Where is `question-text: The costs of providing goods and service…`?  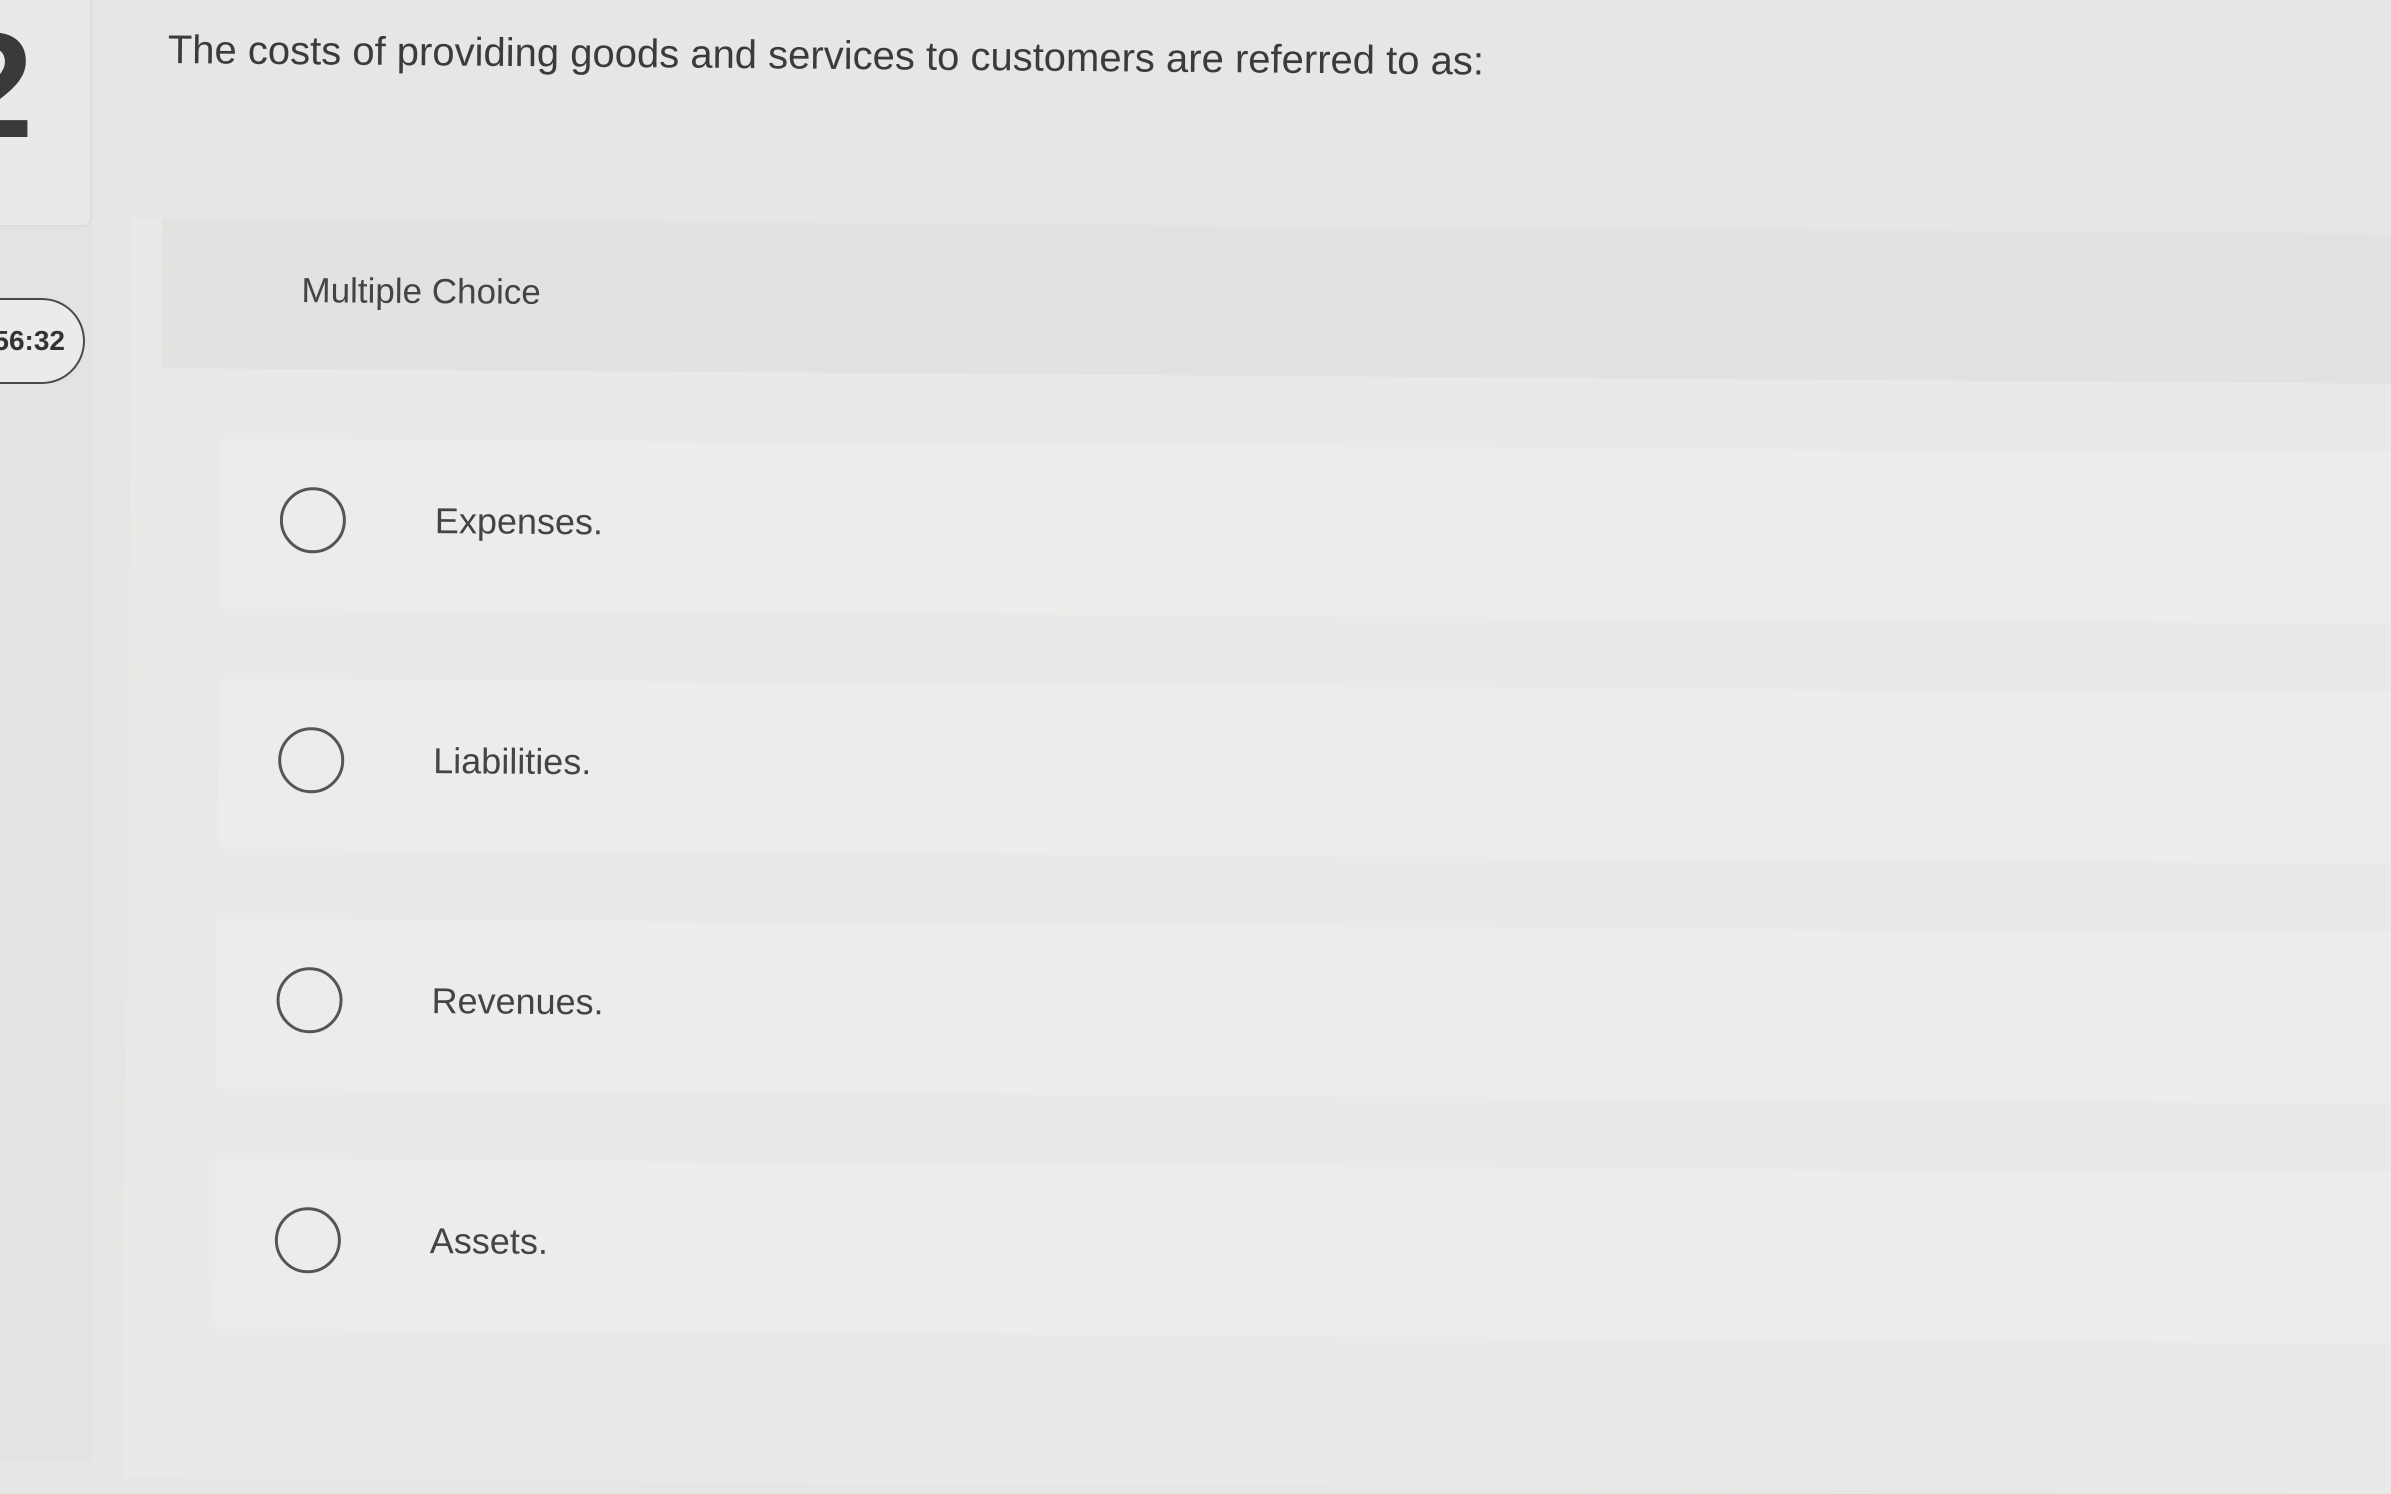 question-text: The costs of providing goods and service… is located at coordinates (826, 56).